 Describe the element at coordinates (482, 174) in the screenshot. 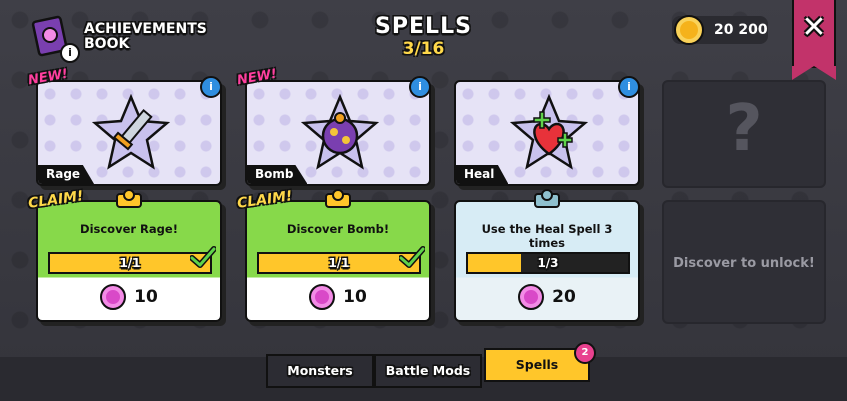

I see `spell-name: Heal` at that location.